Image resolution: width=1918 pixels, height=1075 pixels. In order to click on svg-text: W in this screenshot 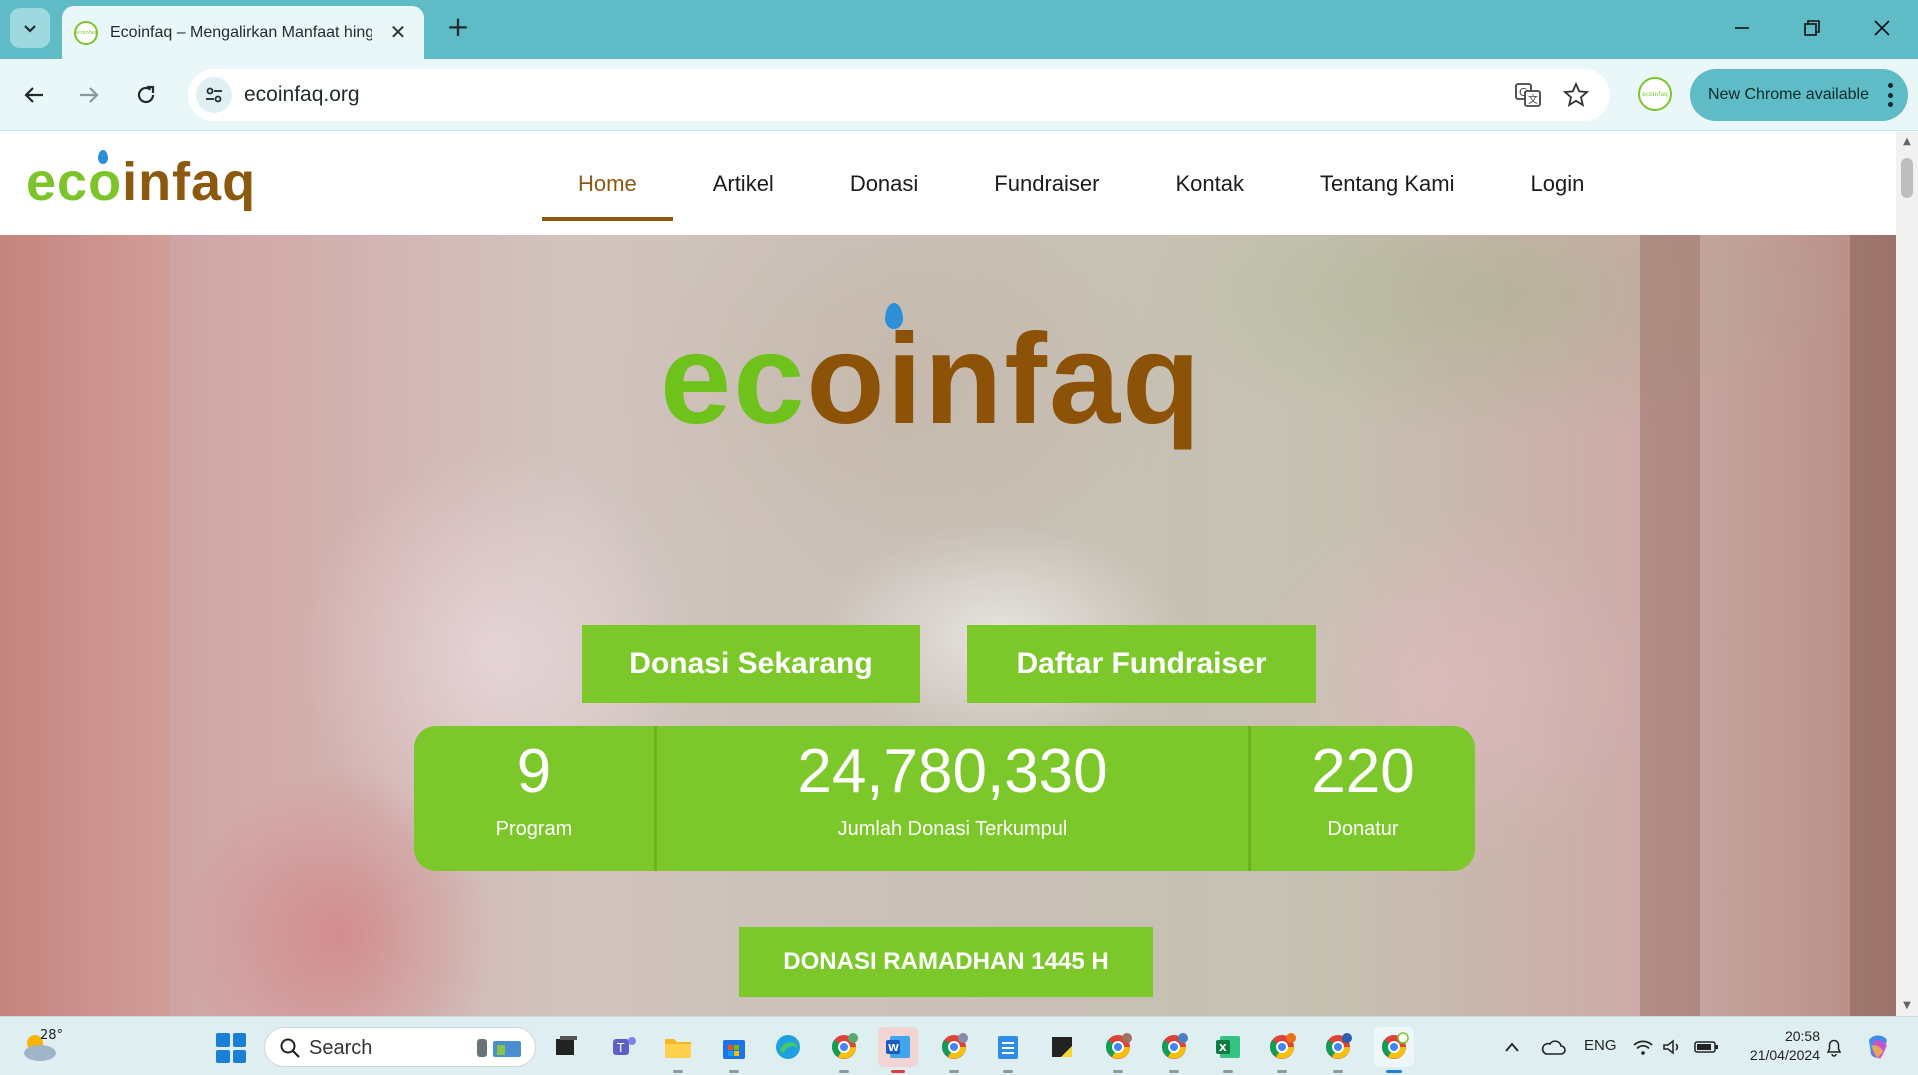, I will do `click(893, 1048)`.